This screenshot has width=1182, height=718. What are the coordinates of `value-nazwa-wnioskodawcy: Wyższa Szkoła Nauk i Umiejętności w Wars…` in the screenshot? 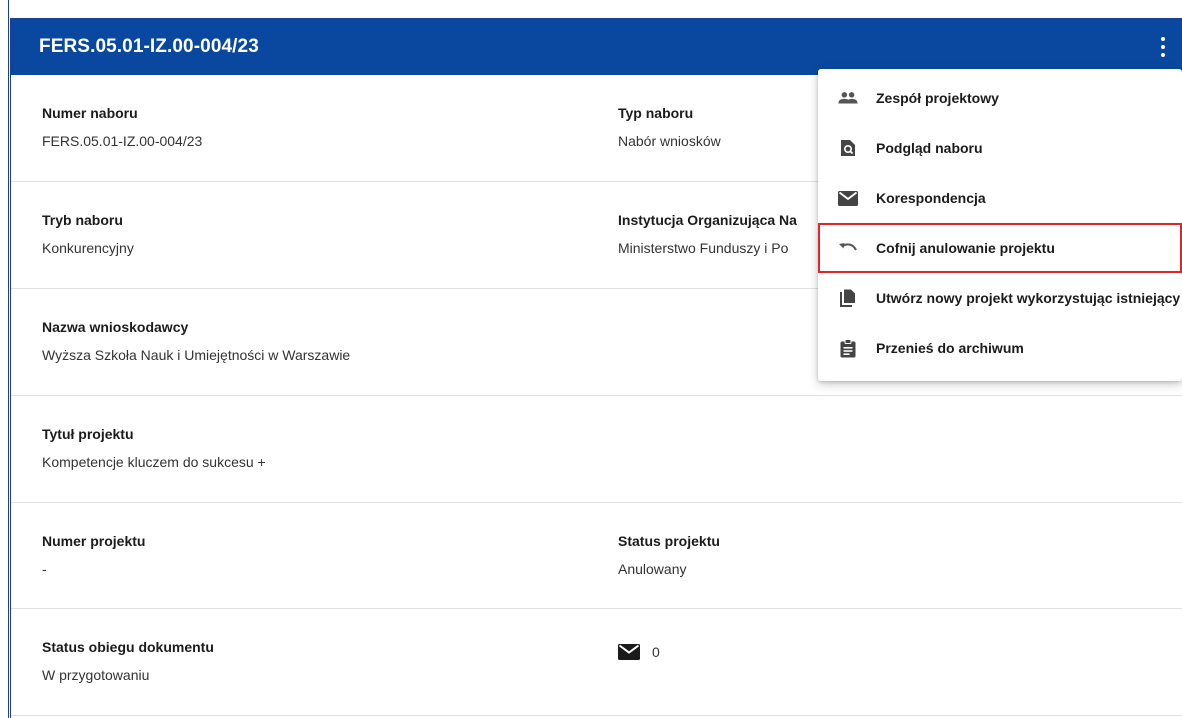 It's located at (196, 355).